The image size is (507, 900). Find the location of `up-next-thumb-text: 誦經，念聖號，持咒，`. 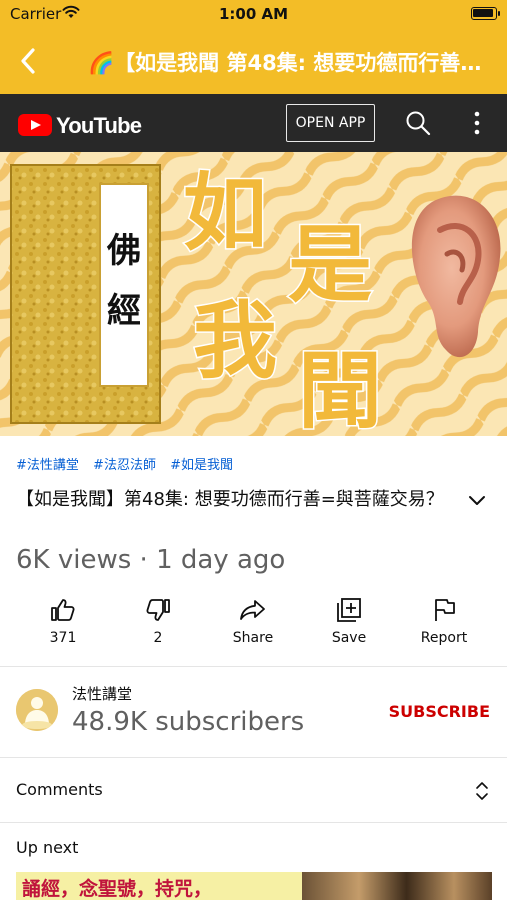

up-next-thumb-text: 誦經，念聖號，持咒， is located at coordinates (117, 889).